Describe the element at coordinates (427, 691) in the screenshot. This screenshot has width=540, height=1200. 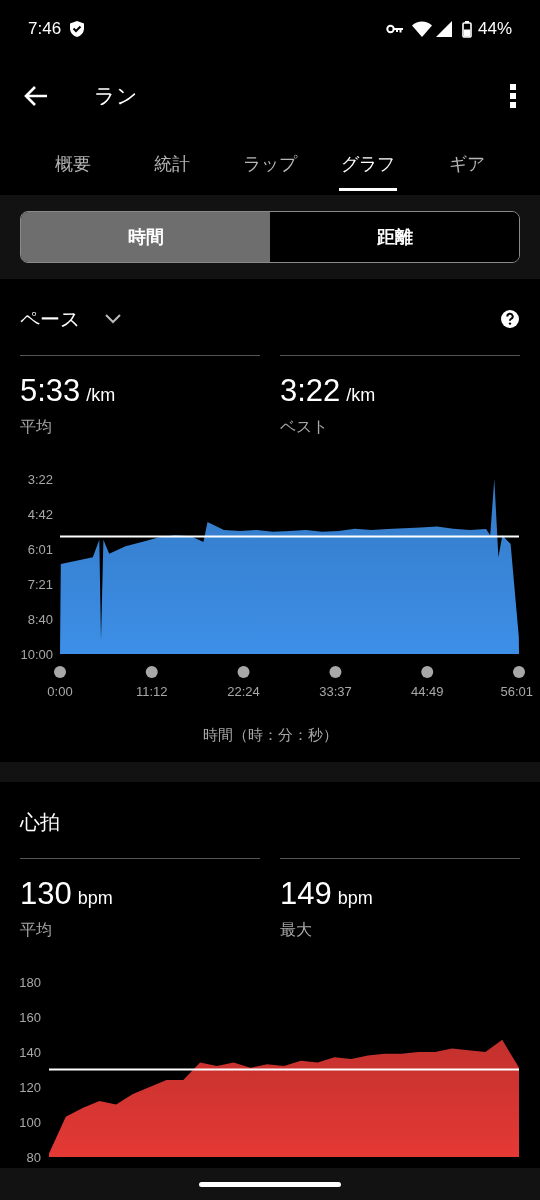
I see `axis-tick-label: 44:49` at that location.